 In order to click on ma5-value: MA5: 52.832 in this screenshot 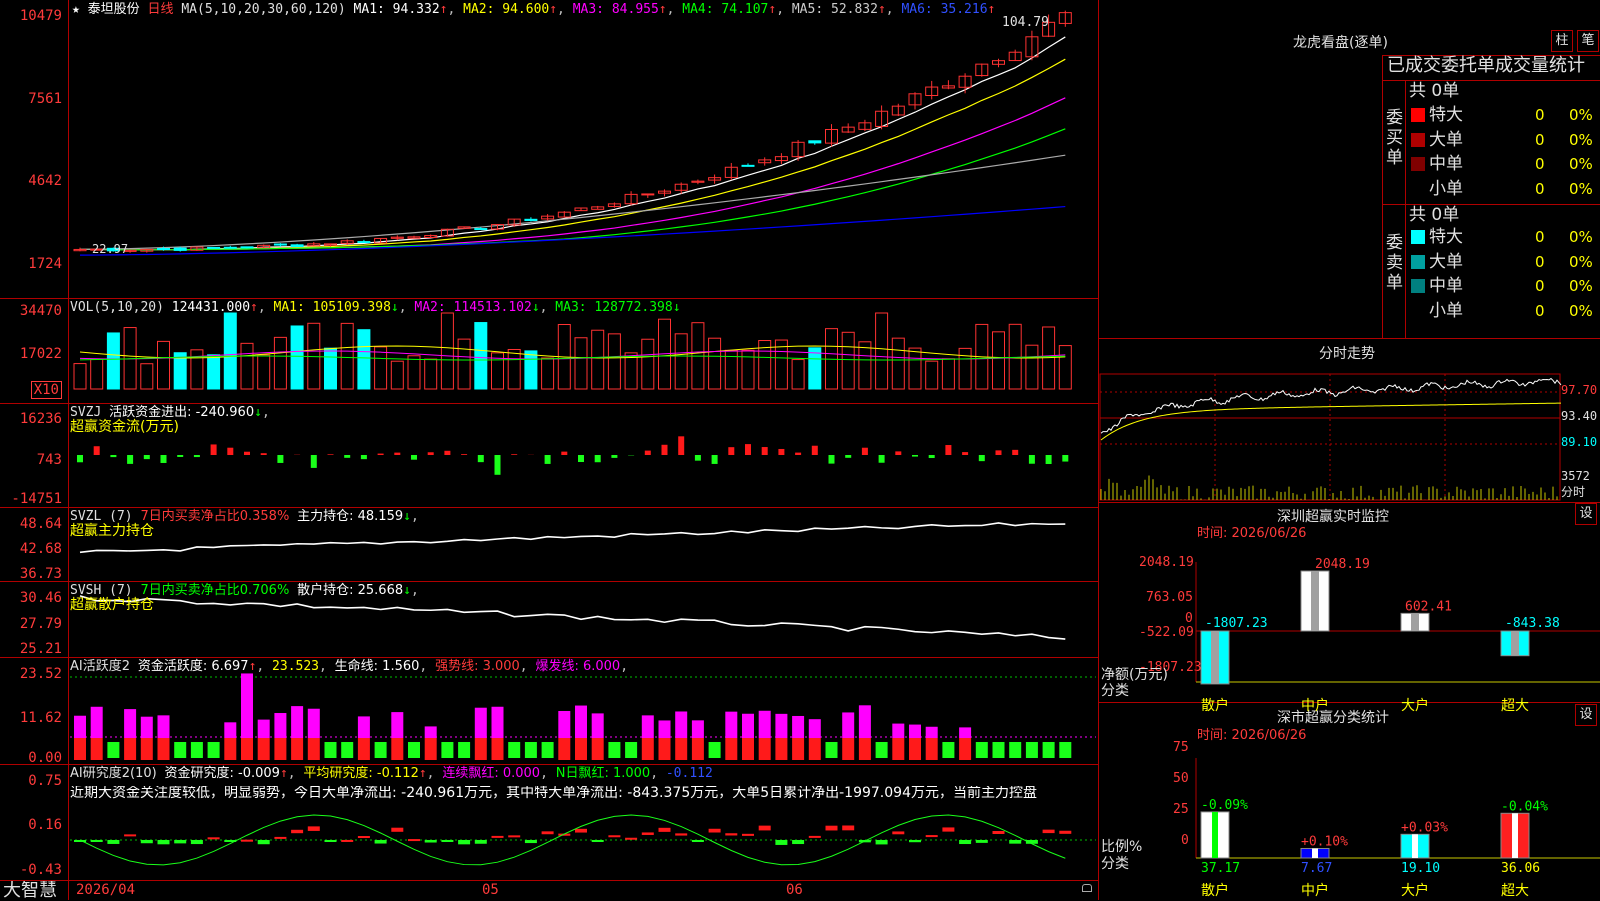, I will do `click(835, 9)`.